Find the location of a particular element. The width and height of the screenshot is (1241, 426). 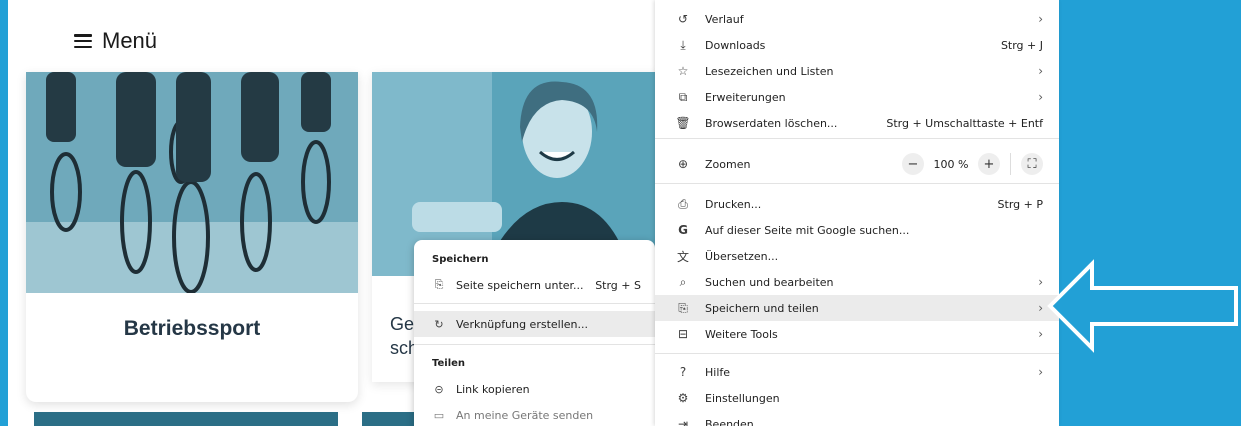

menu-item-bookmarks: ☆ Lesezeichen und Listen › is located at coordinates (857, 71).